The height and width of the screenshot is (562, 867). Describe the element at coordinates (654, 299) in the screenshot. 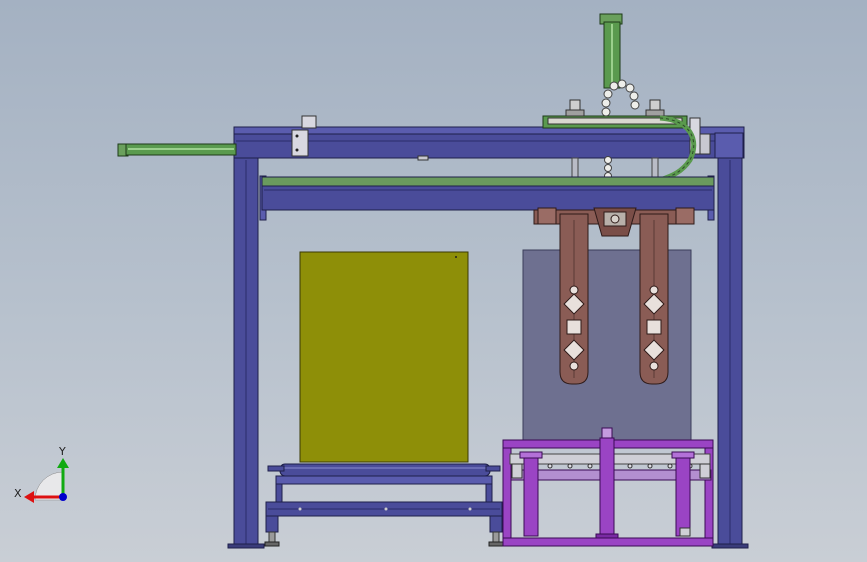

I see `gripper-finger-right` at that location.